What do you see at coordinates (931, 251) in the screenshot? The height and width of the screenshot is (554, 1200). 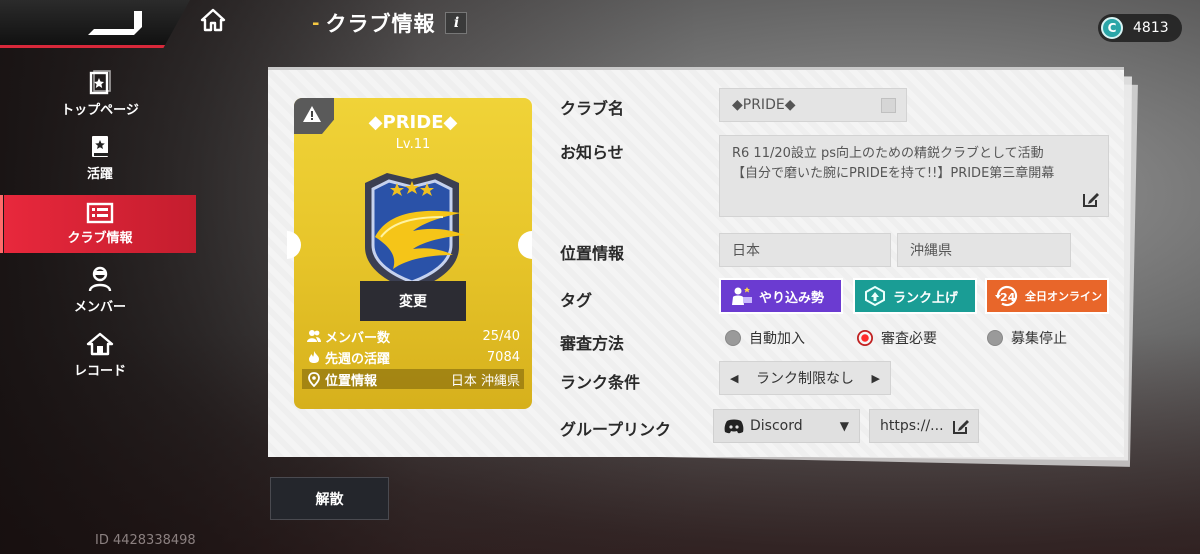 I see `prefecture-value: 沖縄県` at bounding box center [931, 251].